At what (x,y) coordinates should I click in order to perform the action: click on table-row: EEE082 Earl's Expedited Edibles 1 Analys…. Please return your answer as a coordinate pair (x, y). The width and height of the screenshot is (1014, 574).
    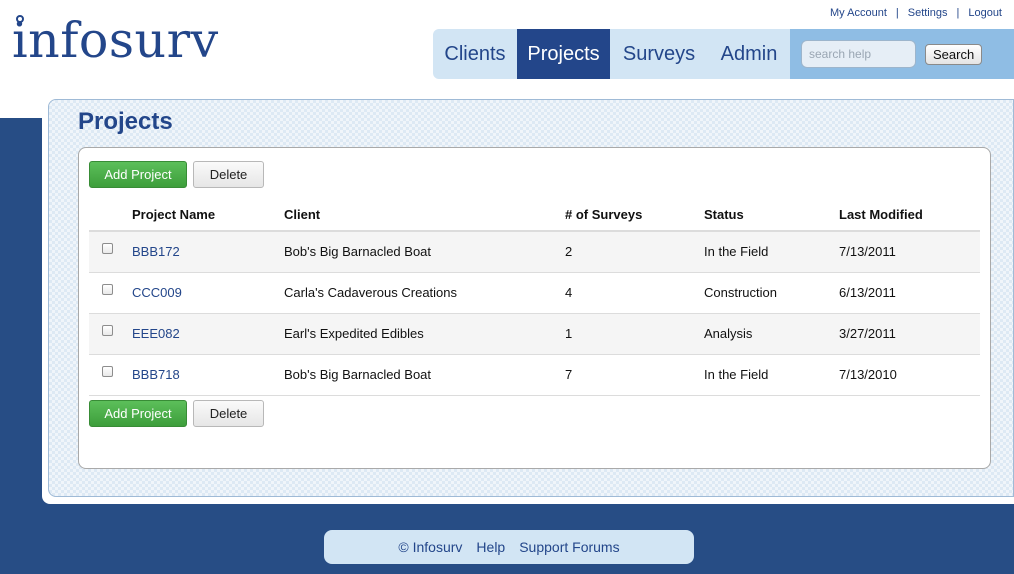
    Looking at the image, I should click on (534, 334).